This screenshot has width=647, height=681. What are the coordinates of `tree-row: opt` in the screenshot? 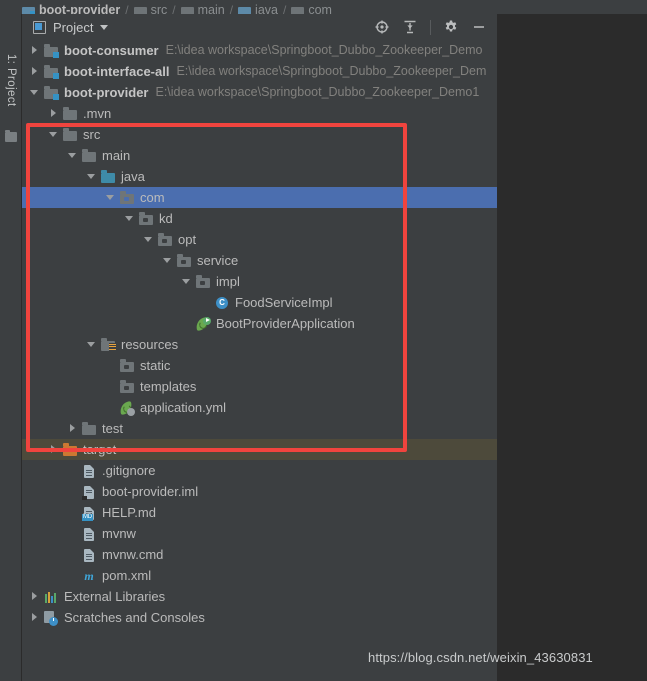 It's located at (259, 239).